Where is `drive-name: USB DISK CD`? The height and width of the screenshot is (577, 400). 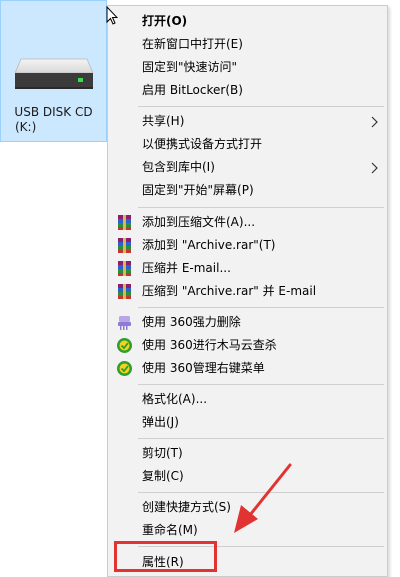 drive-name: USB DISK CD is located at coordinates (53, 112).